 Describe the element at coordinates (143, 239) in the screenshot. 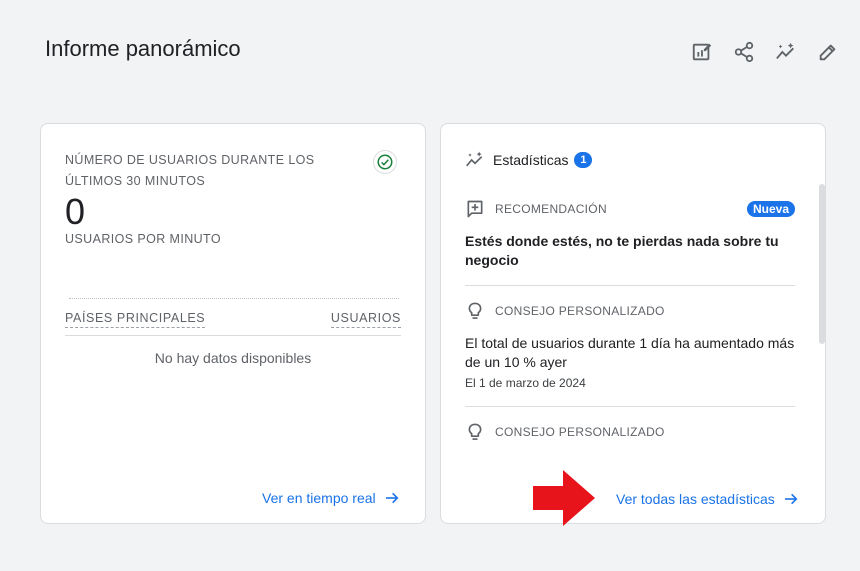

I see `realtime-unit-label: USUARIOS POR MINUTO` at that location.